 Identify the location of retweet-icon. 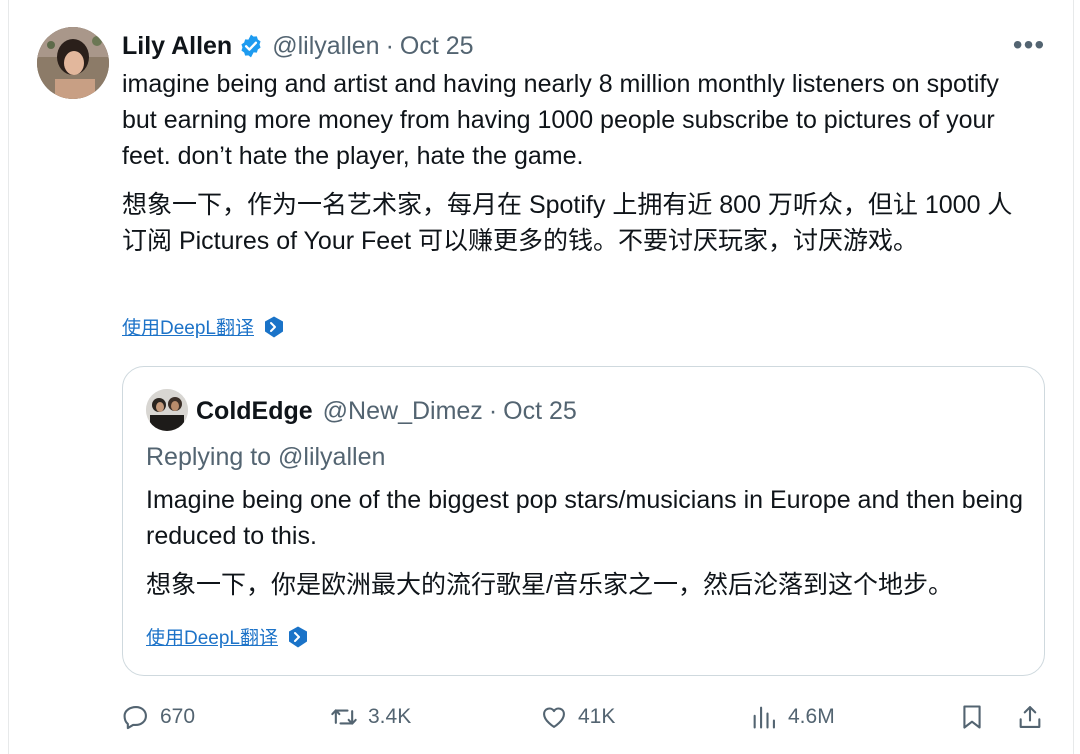
(344, 717).